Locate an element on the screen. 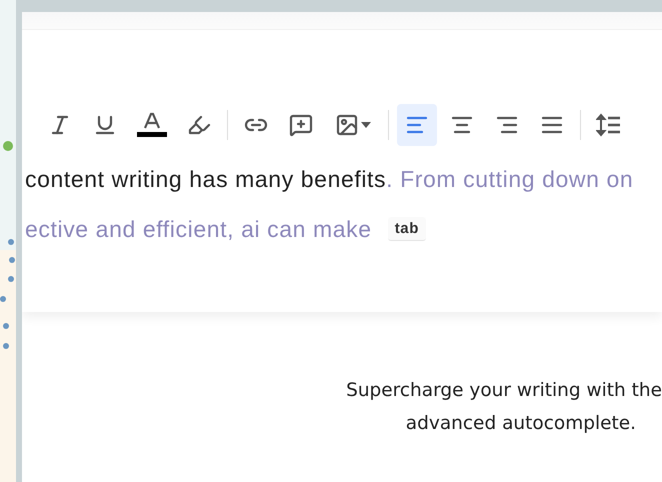 The height and width of the screenshot is (482, 662). image-icon is located at coordinates (347, 125).